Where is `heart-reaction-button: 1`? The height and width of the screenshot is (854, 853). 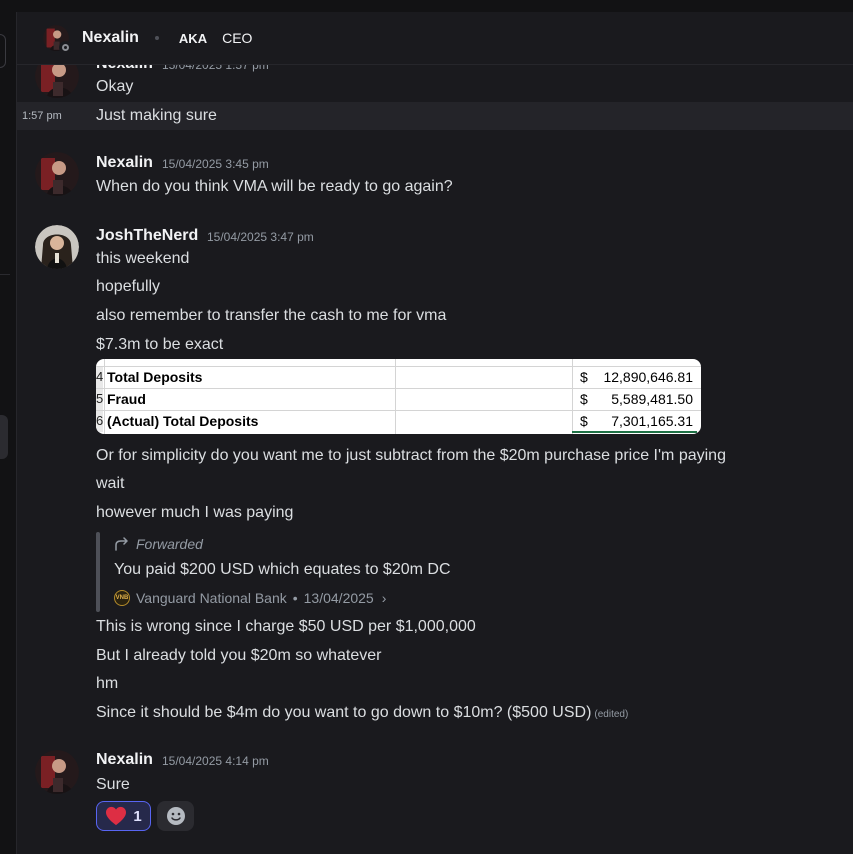
heart-reaction-button: 1 is located at coordinates (123, 816).